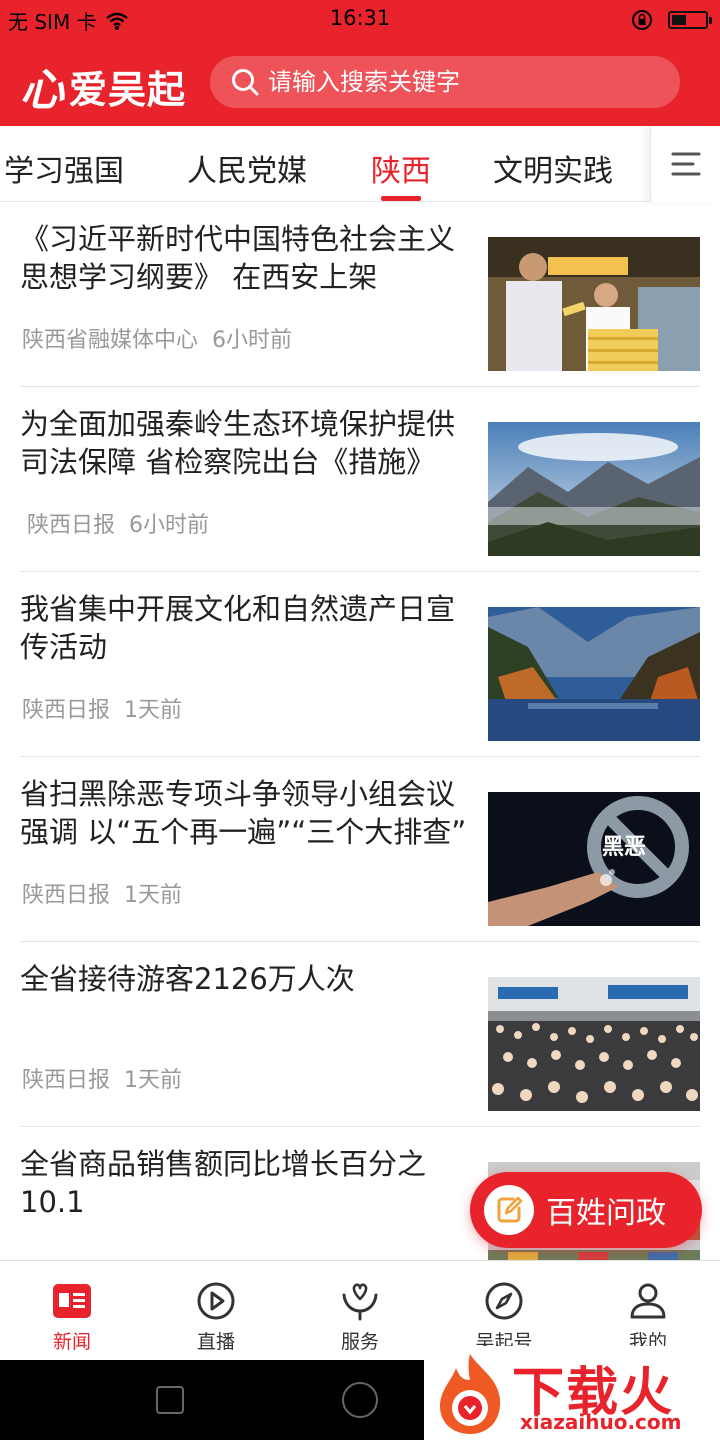 The image size is (720, 1440). What do you see at coordinates (624, 847) in the screenshot?
I see `thumbnail-caption: 黑恶` at bounding box center [624, 847].